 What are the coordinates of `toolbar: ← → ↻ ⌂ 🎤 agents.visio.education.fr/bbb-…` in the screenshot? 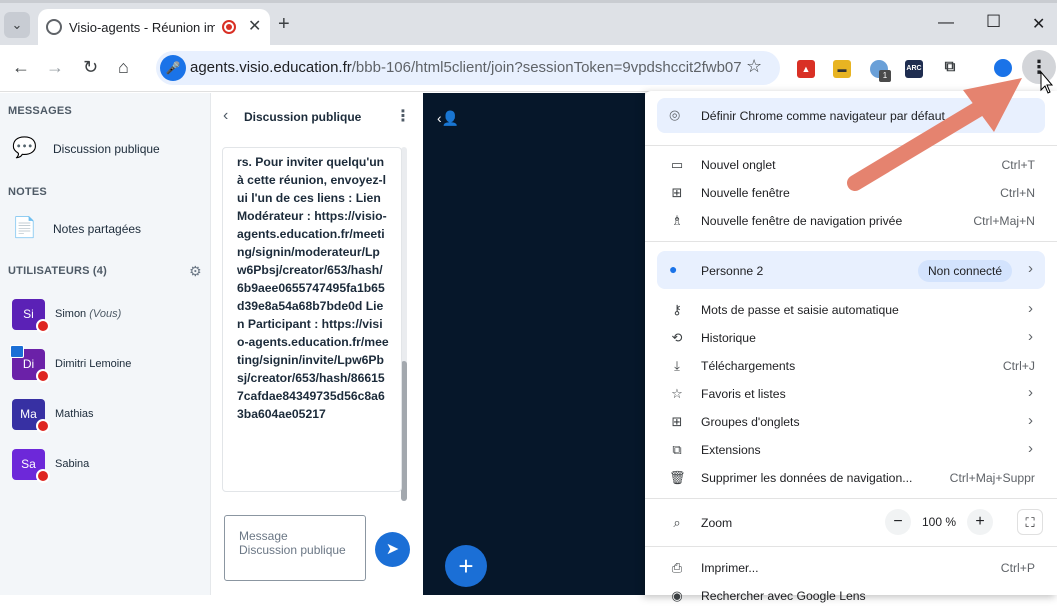 It's located at (528, 68).